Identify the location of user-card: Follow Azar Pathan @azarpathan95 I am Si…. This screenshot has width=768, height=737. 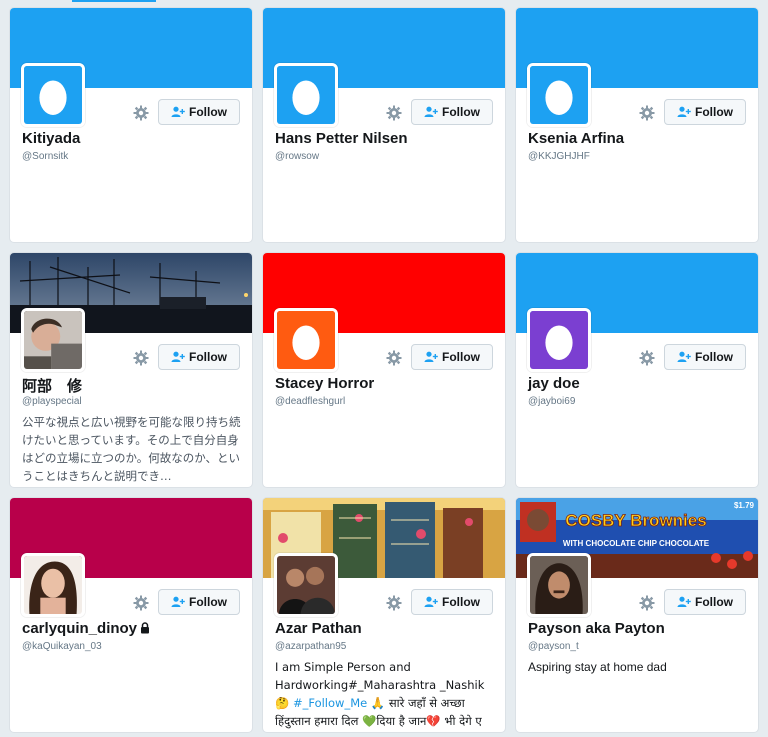
(384, 615).